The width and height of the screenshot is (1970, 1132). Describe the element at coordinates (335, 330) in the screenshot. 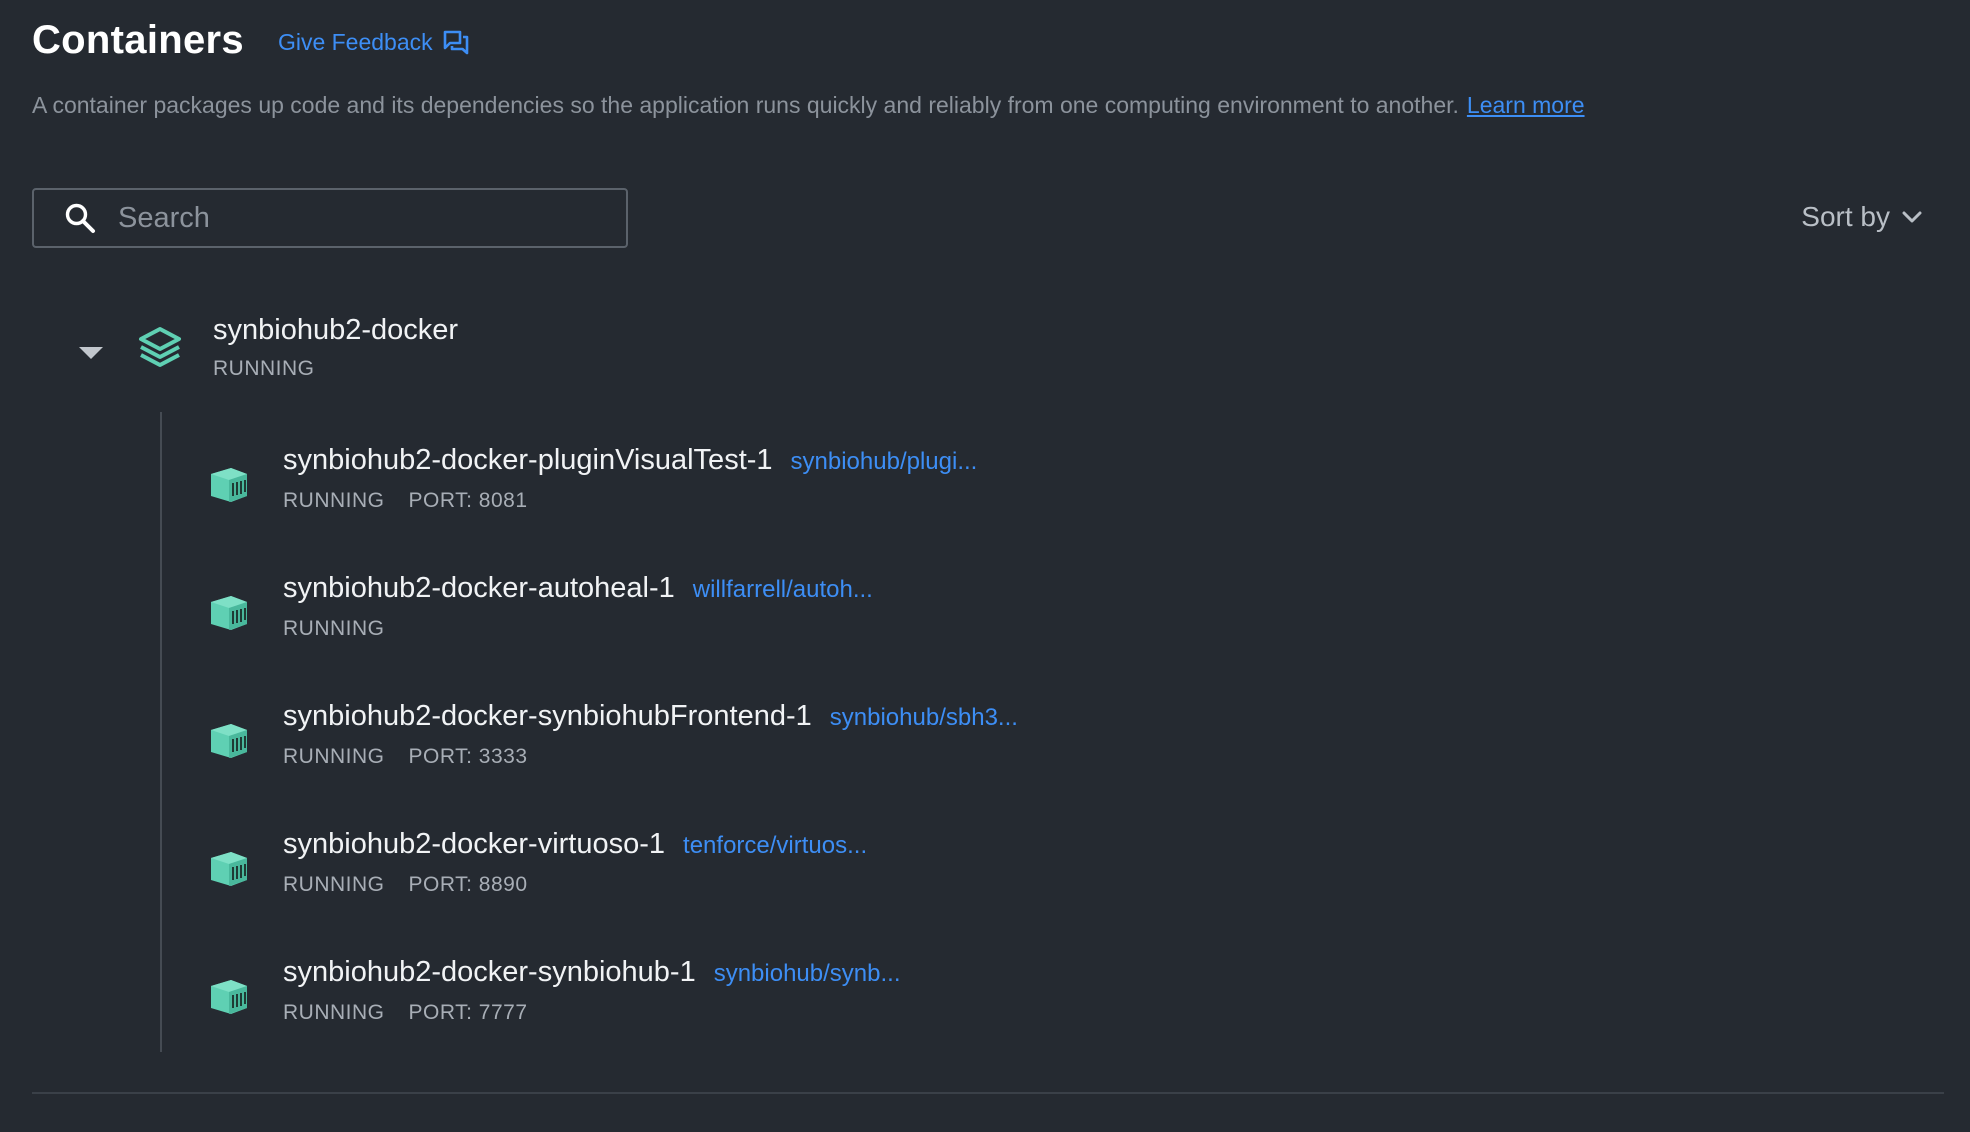

I see `group-name: synbiohub2-docker` at that location.